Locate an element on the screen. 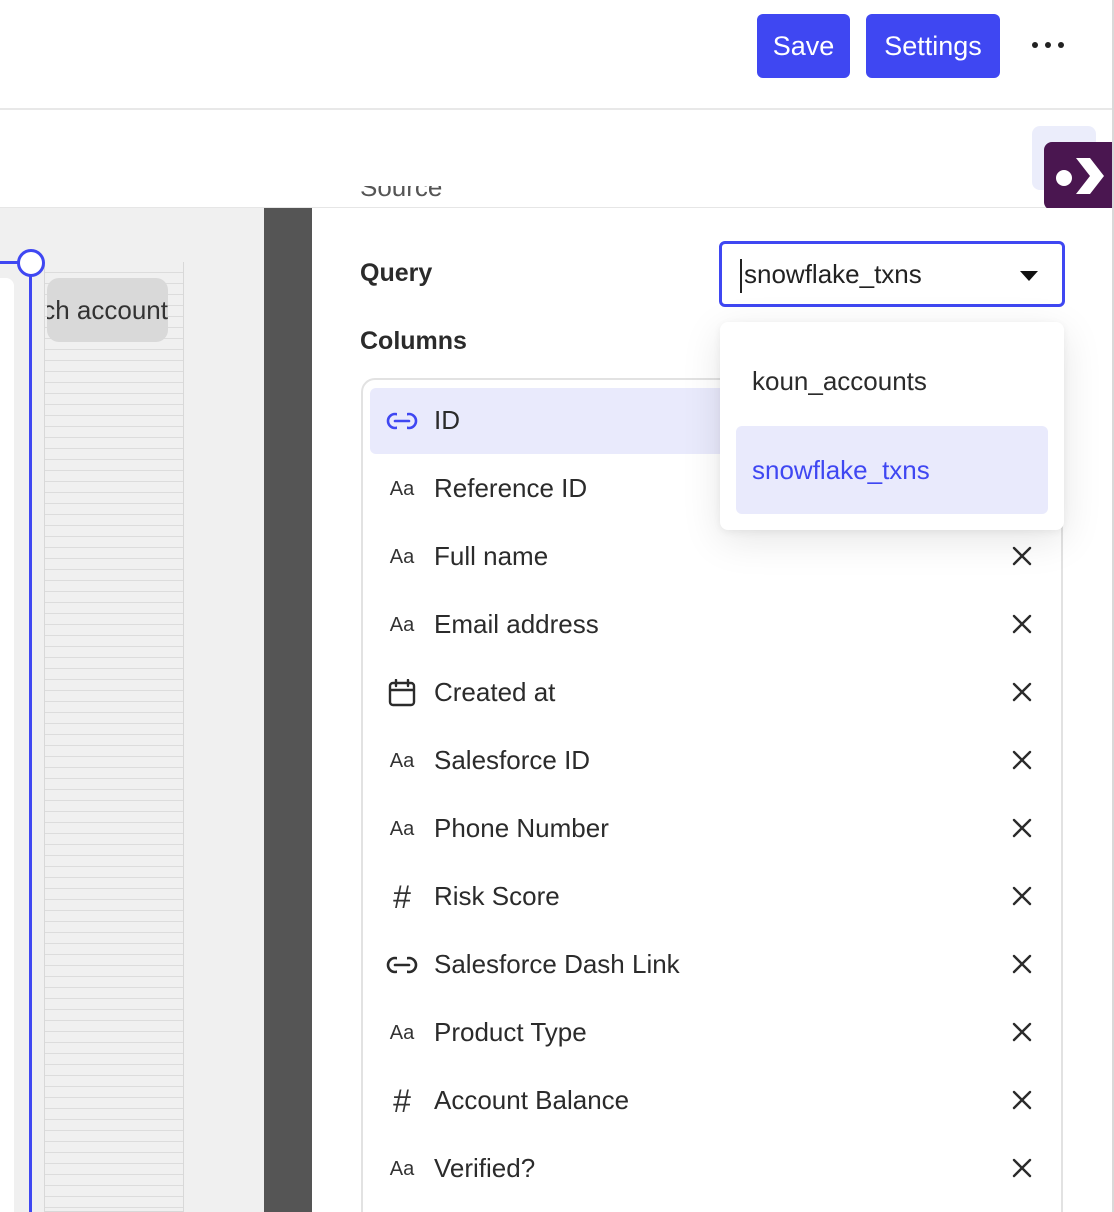  column-name: Full name is located at coordinates (491, 556).